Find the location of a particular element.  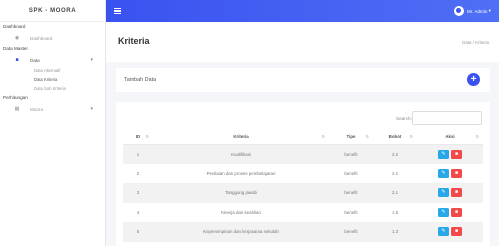

col-bobot-label: Bobot is located at coordinates (395, 137).